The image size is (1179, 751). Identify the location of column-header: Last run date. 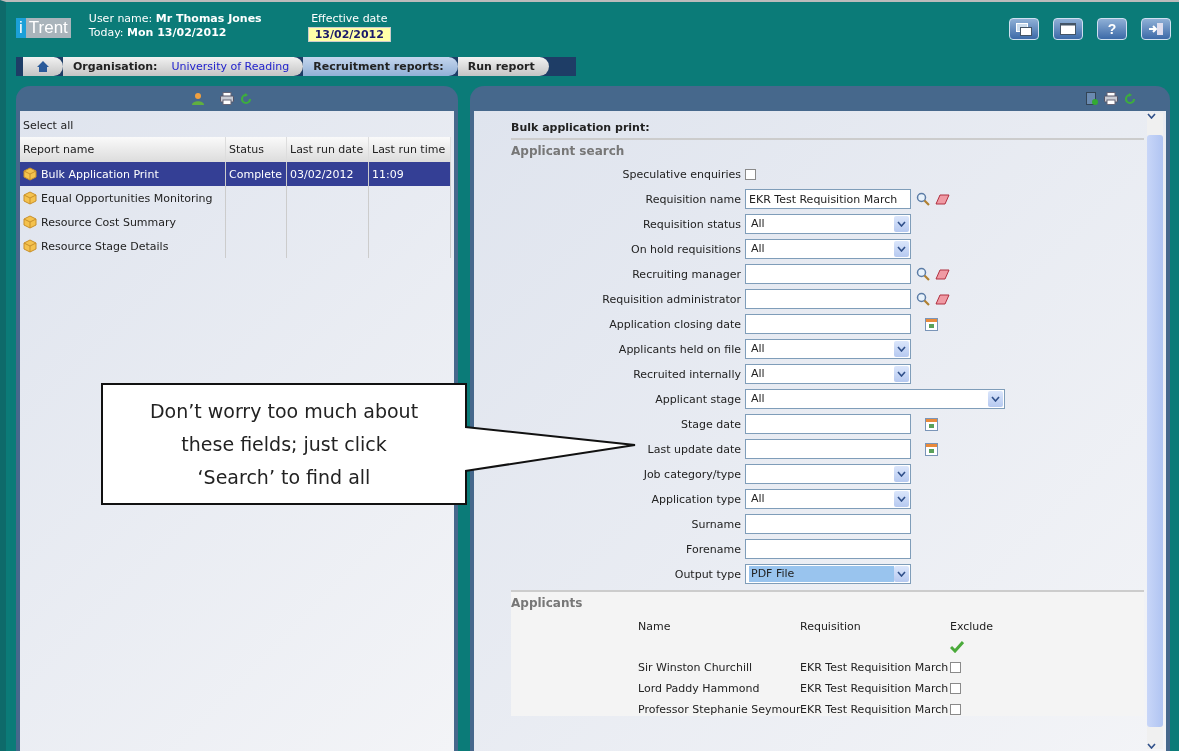
(328, 149).